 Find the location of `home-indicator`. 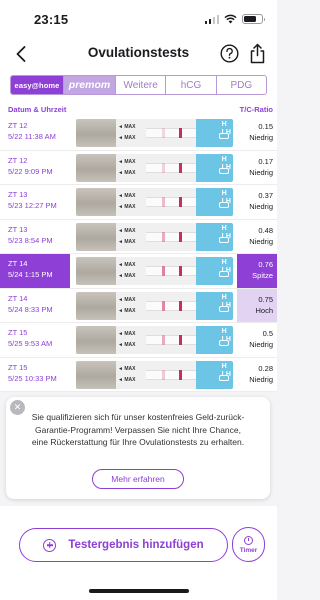

home-indicator is located at coordinates (139, 591).